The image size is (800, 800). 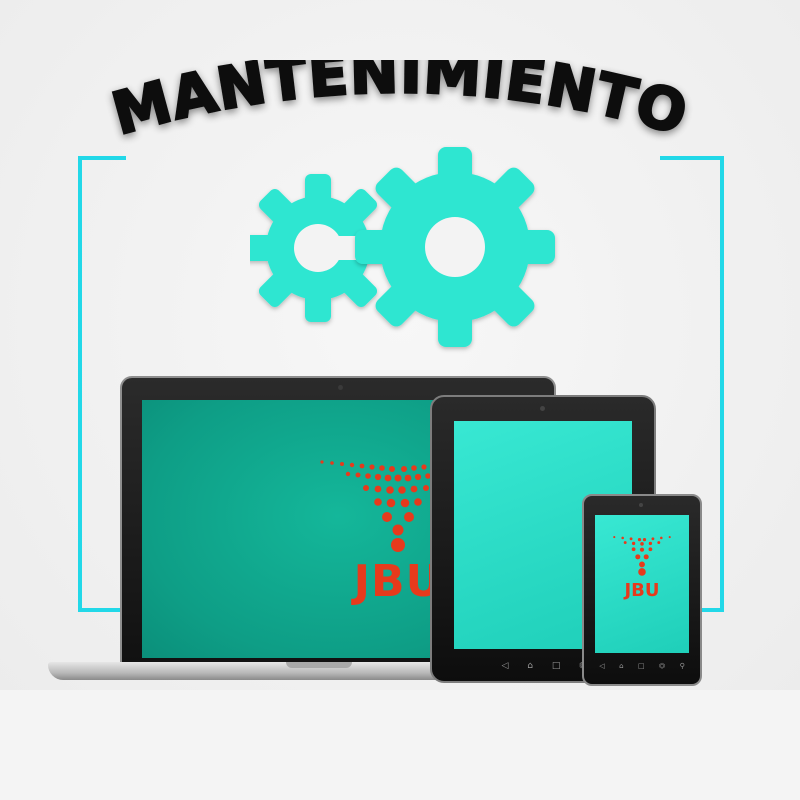 I want to click on svg-text: MANTENIMIENTO, so click(x=400, y=104).